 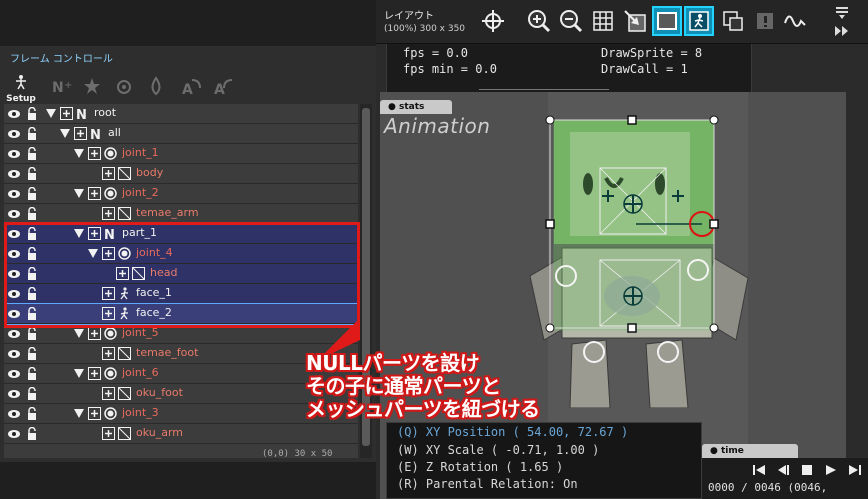 I want to click on tree-row-joint-3: joint_3, so click(x=181, y=414).